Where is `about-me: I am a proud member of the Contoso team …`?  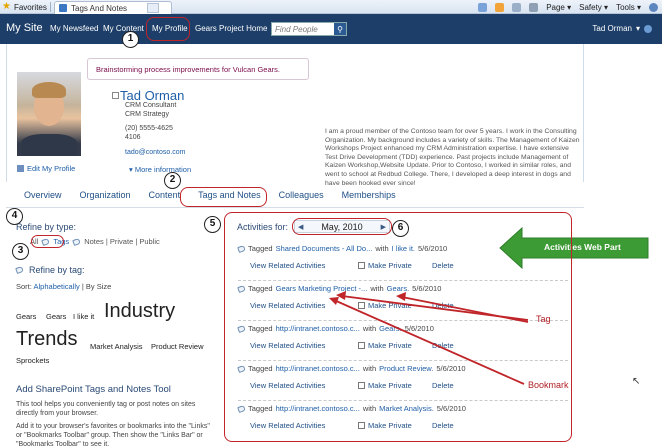 about-me: I am a proud member of the Contoso team … is located at coordinates (452, 157).